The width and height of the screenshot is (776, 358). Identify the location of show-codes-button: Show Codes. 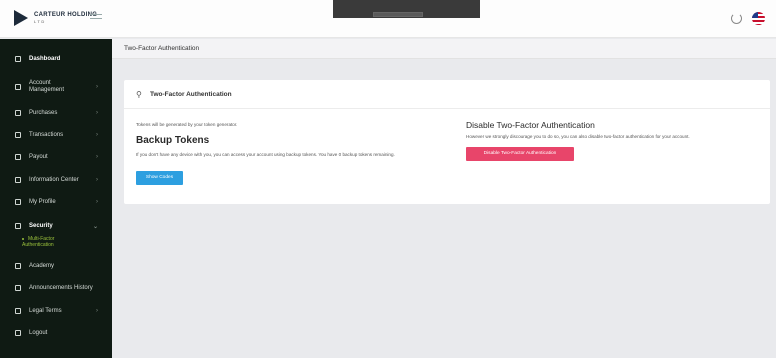
(159, 178).